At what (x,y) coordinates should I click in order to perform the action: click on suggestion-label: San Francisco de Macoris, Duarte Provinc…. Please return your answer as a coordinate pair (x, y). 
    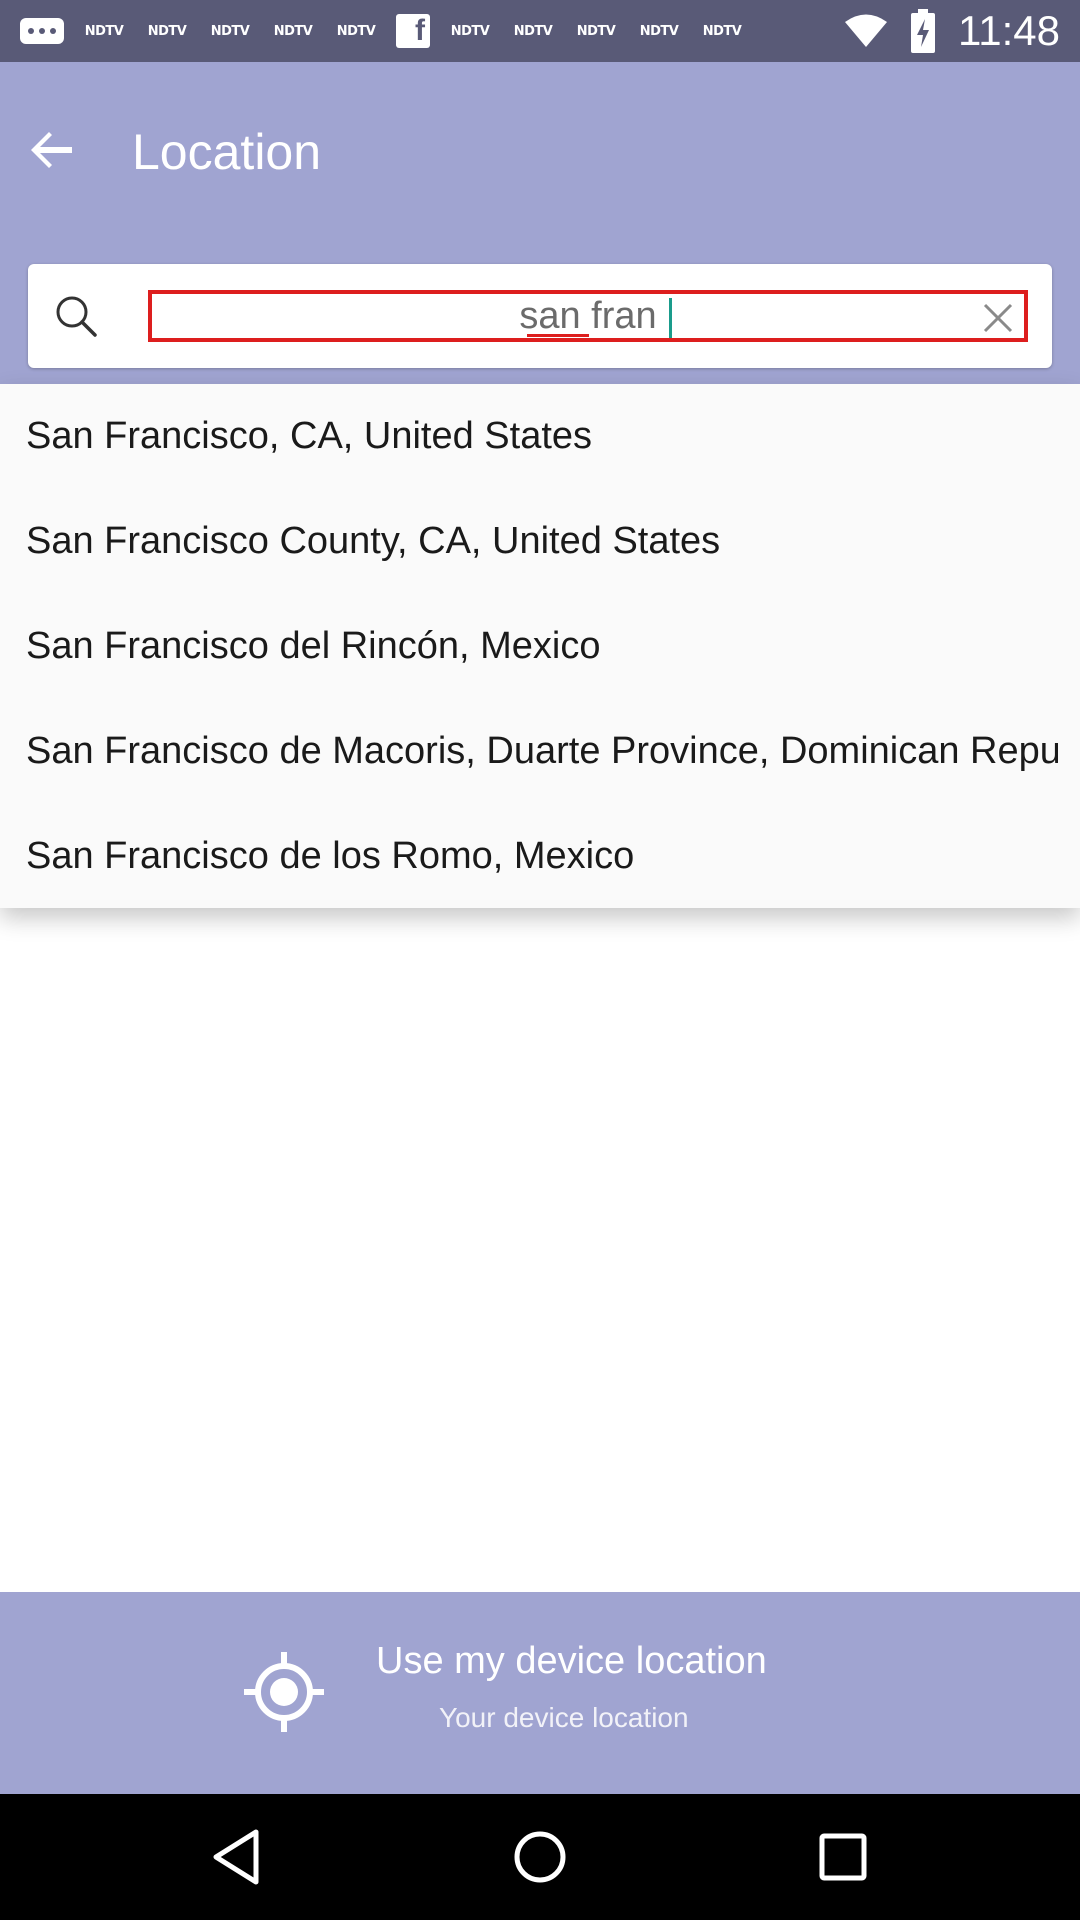
    Looking at the image, I should click on (542, 751).